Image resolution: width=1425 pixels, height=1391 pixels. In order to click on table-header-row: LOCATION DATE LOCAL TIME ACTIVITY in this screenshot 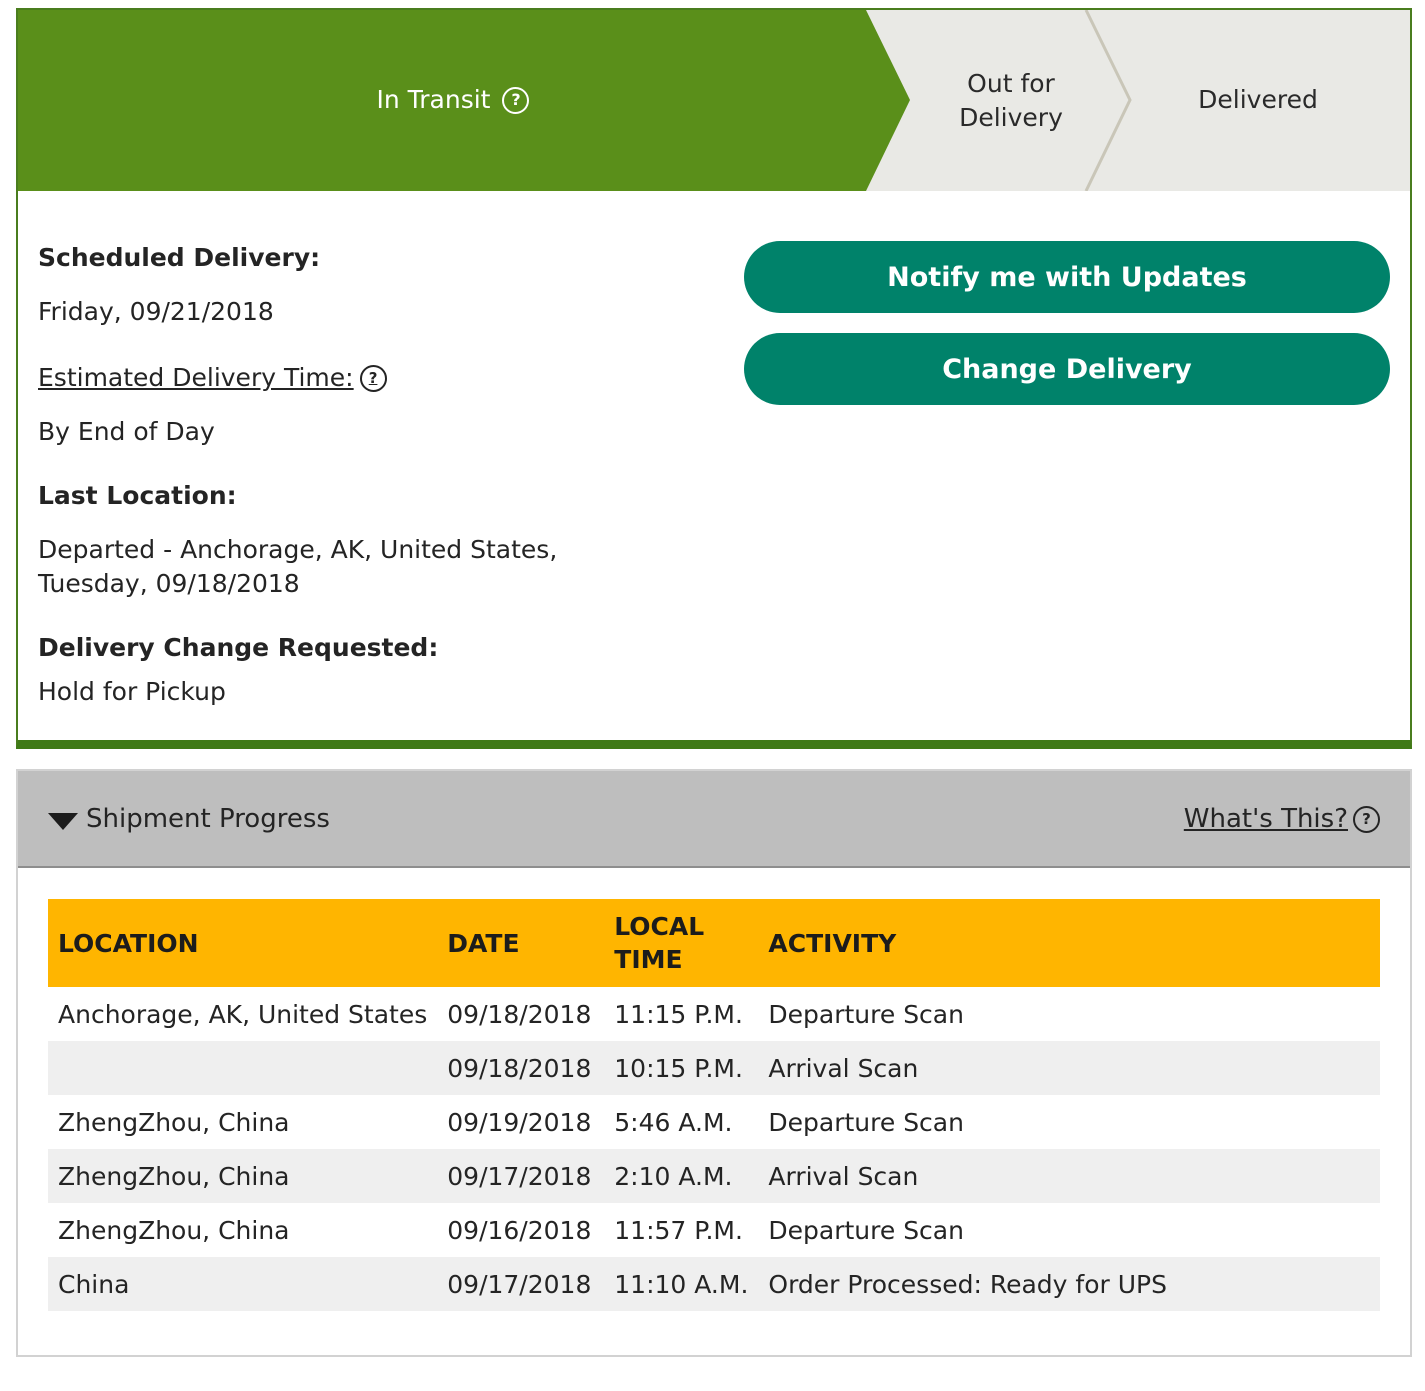, I will do `click(714, 943)`.